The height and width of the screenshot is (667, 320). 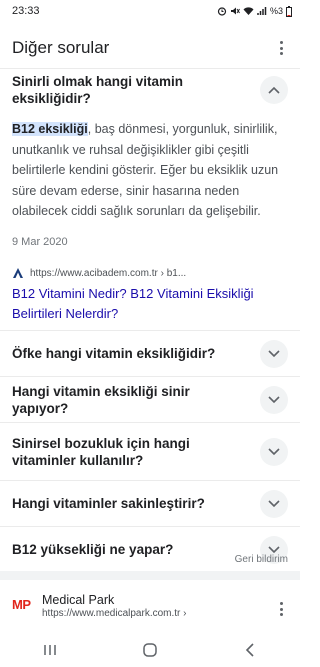 What do you see at coordinates (281, 48) in the screenshot?
I see `more-options-icon` at bounding box center [281, 48].